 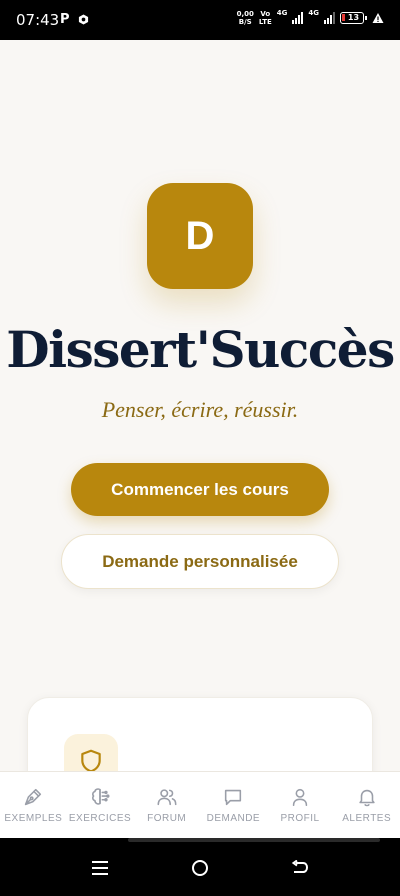 I want to click on nav-item-profil: PROFIL, so click(x=300, y=805).